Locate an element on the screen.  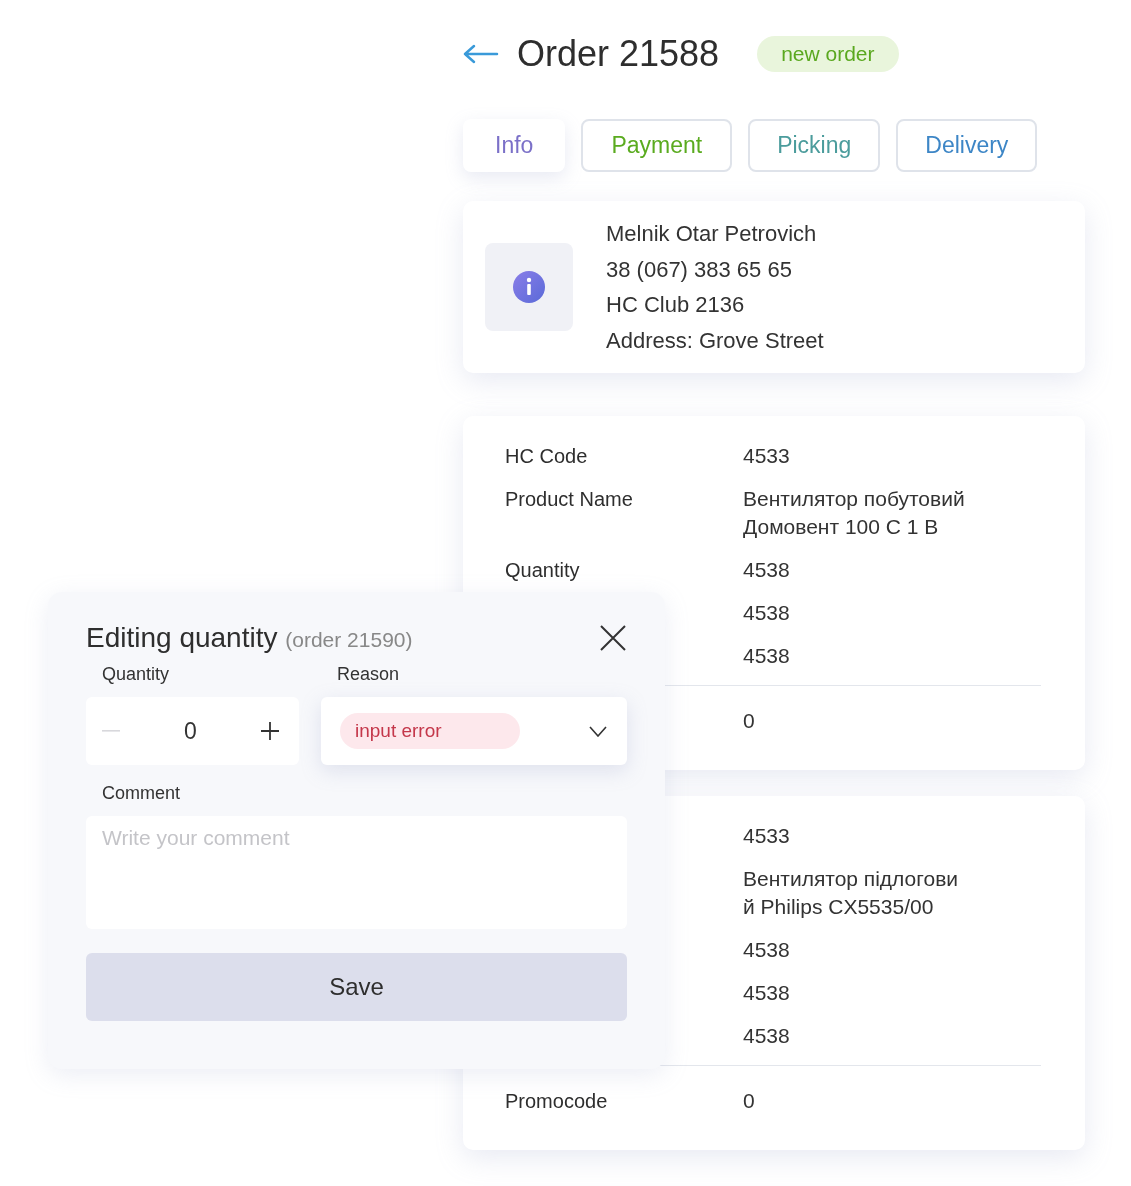
quantity-label: Quantity is located at coordinates (136, 674).